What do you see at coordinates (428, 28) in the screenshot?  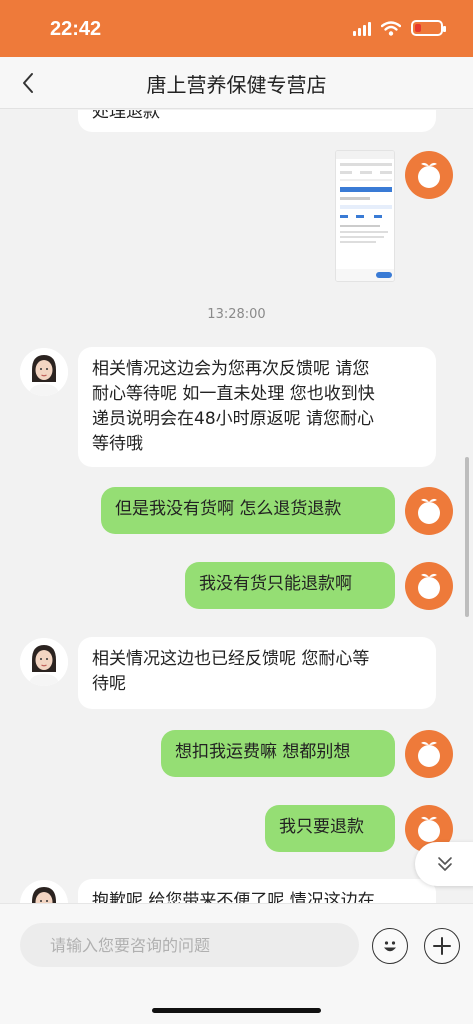 I see `battery-icon` at bounding box center [428, 28].